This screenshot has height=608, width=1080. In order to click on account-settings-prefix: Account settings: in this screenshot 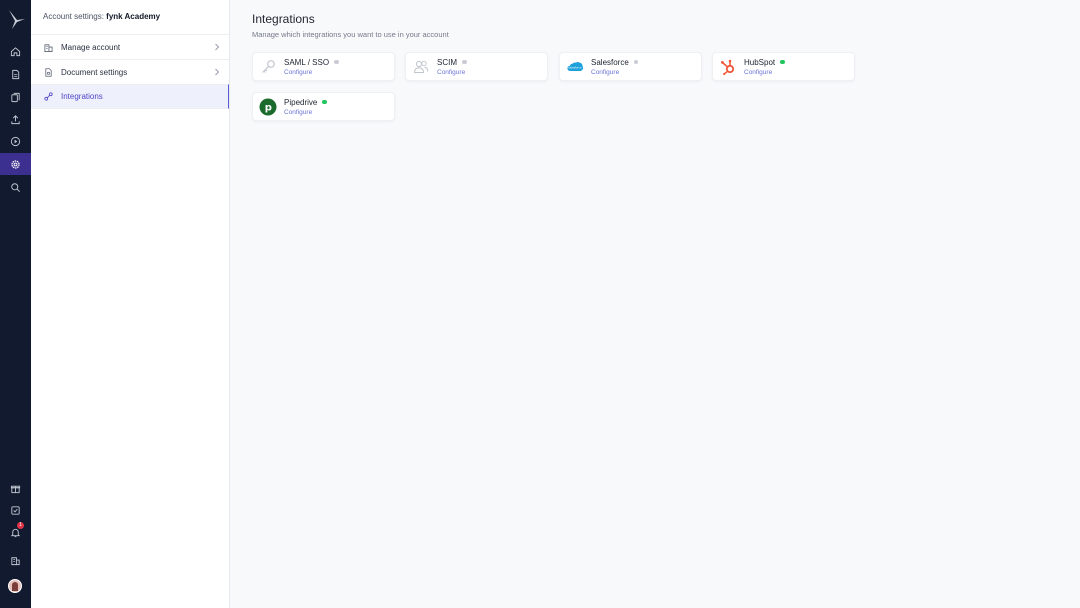, I will do `click(75, 16)`.